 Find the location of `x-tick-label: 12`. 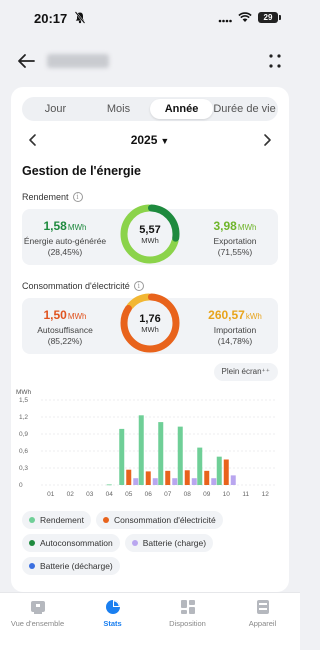

x-tick-label: 12 is located at coordinates (266, 494).